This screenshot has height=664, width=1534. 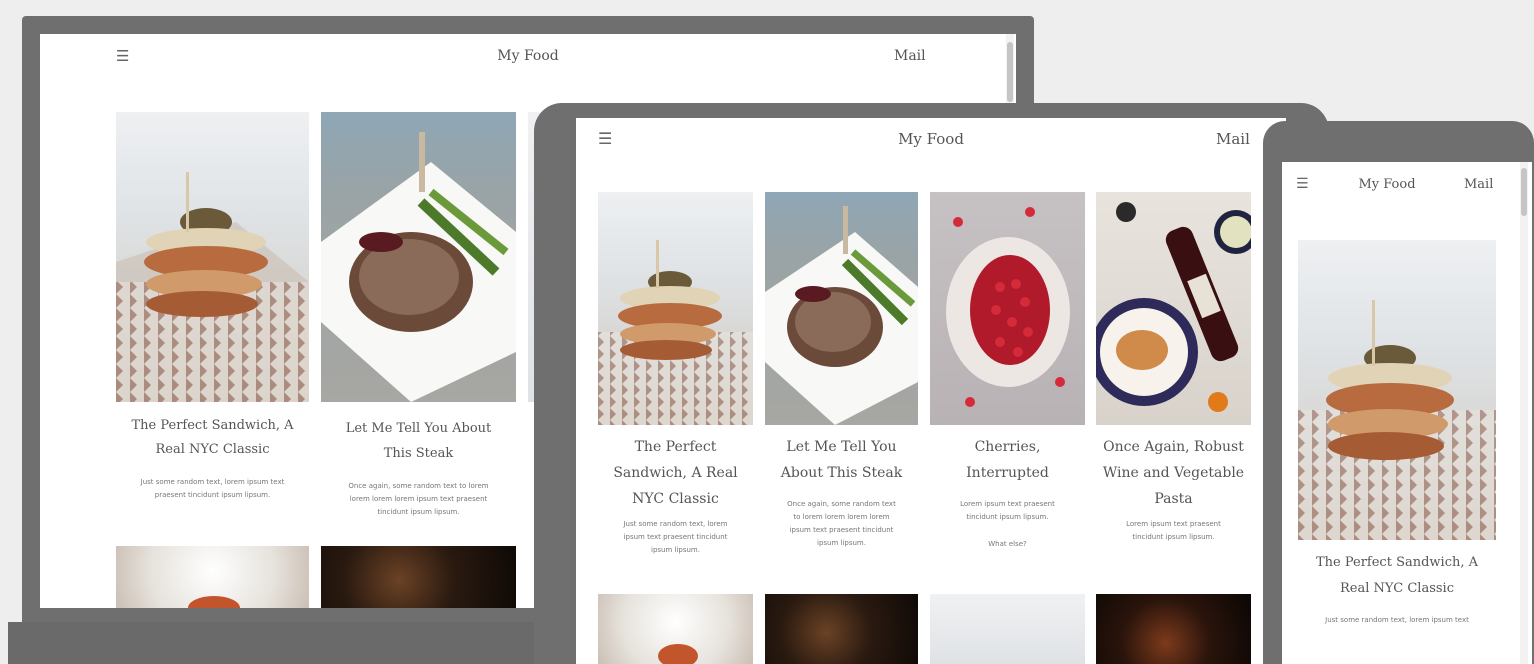 What do you see at coordinates (841, 517) in the screenshot?
I see `post-excerpt-line: to lorem lorem lorem lorem` at bounding box center [841, 517].